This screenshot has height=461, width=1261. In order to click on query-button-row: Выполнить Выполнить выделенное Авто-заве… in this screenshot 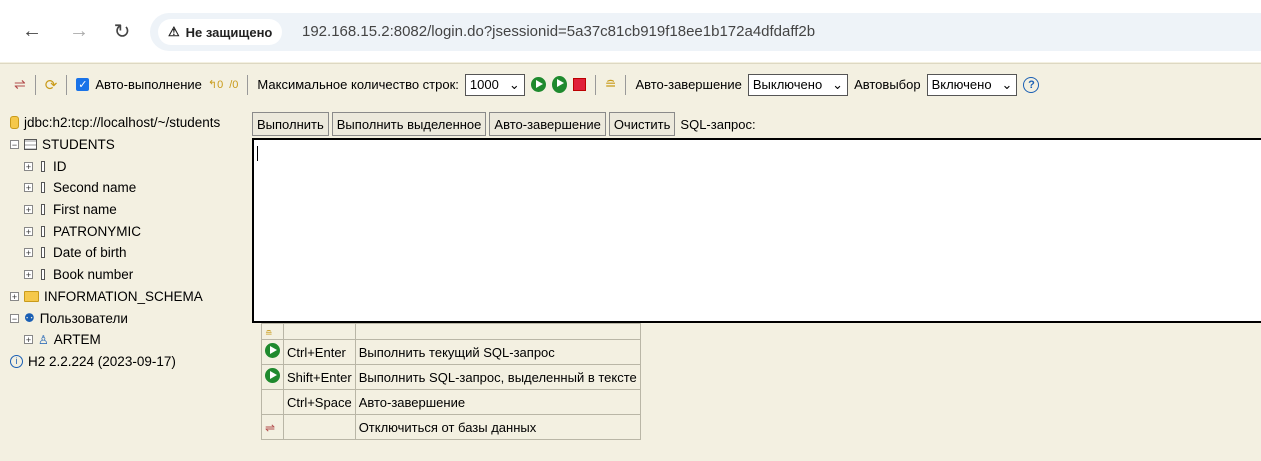, I will do `click(504, 124)`.